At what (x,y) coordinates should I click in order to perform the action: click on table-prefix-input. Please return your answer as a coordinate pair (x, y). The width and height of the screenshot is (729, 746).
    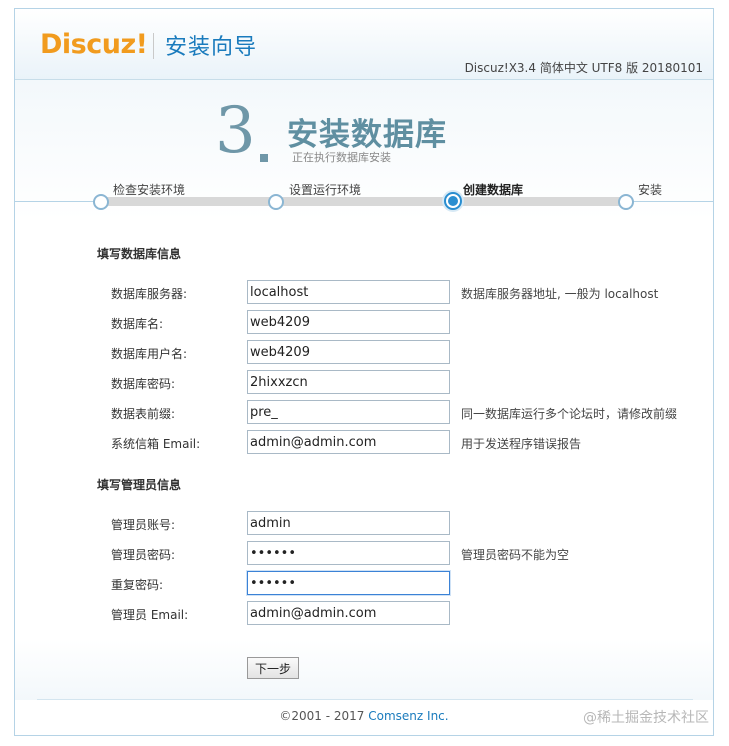
    Looking at the image, I should click on (348, 412).